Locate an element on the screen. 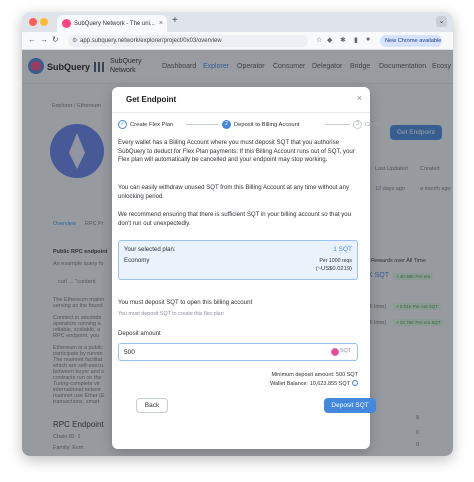 The height and width of the screenshot is (482, 474). deposit-unit: SQT is located at coordinates (345, 351).